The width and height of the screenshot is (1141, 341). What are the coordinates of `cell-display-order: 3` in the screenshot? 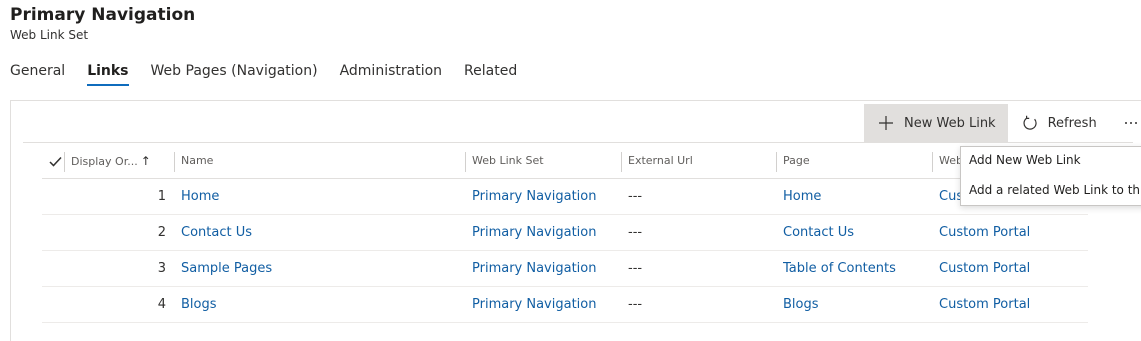 It's located at (161, 268).